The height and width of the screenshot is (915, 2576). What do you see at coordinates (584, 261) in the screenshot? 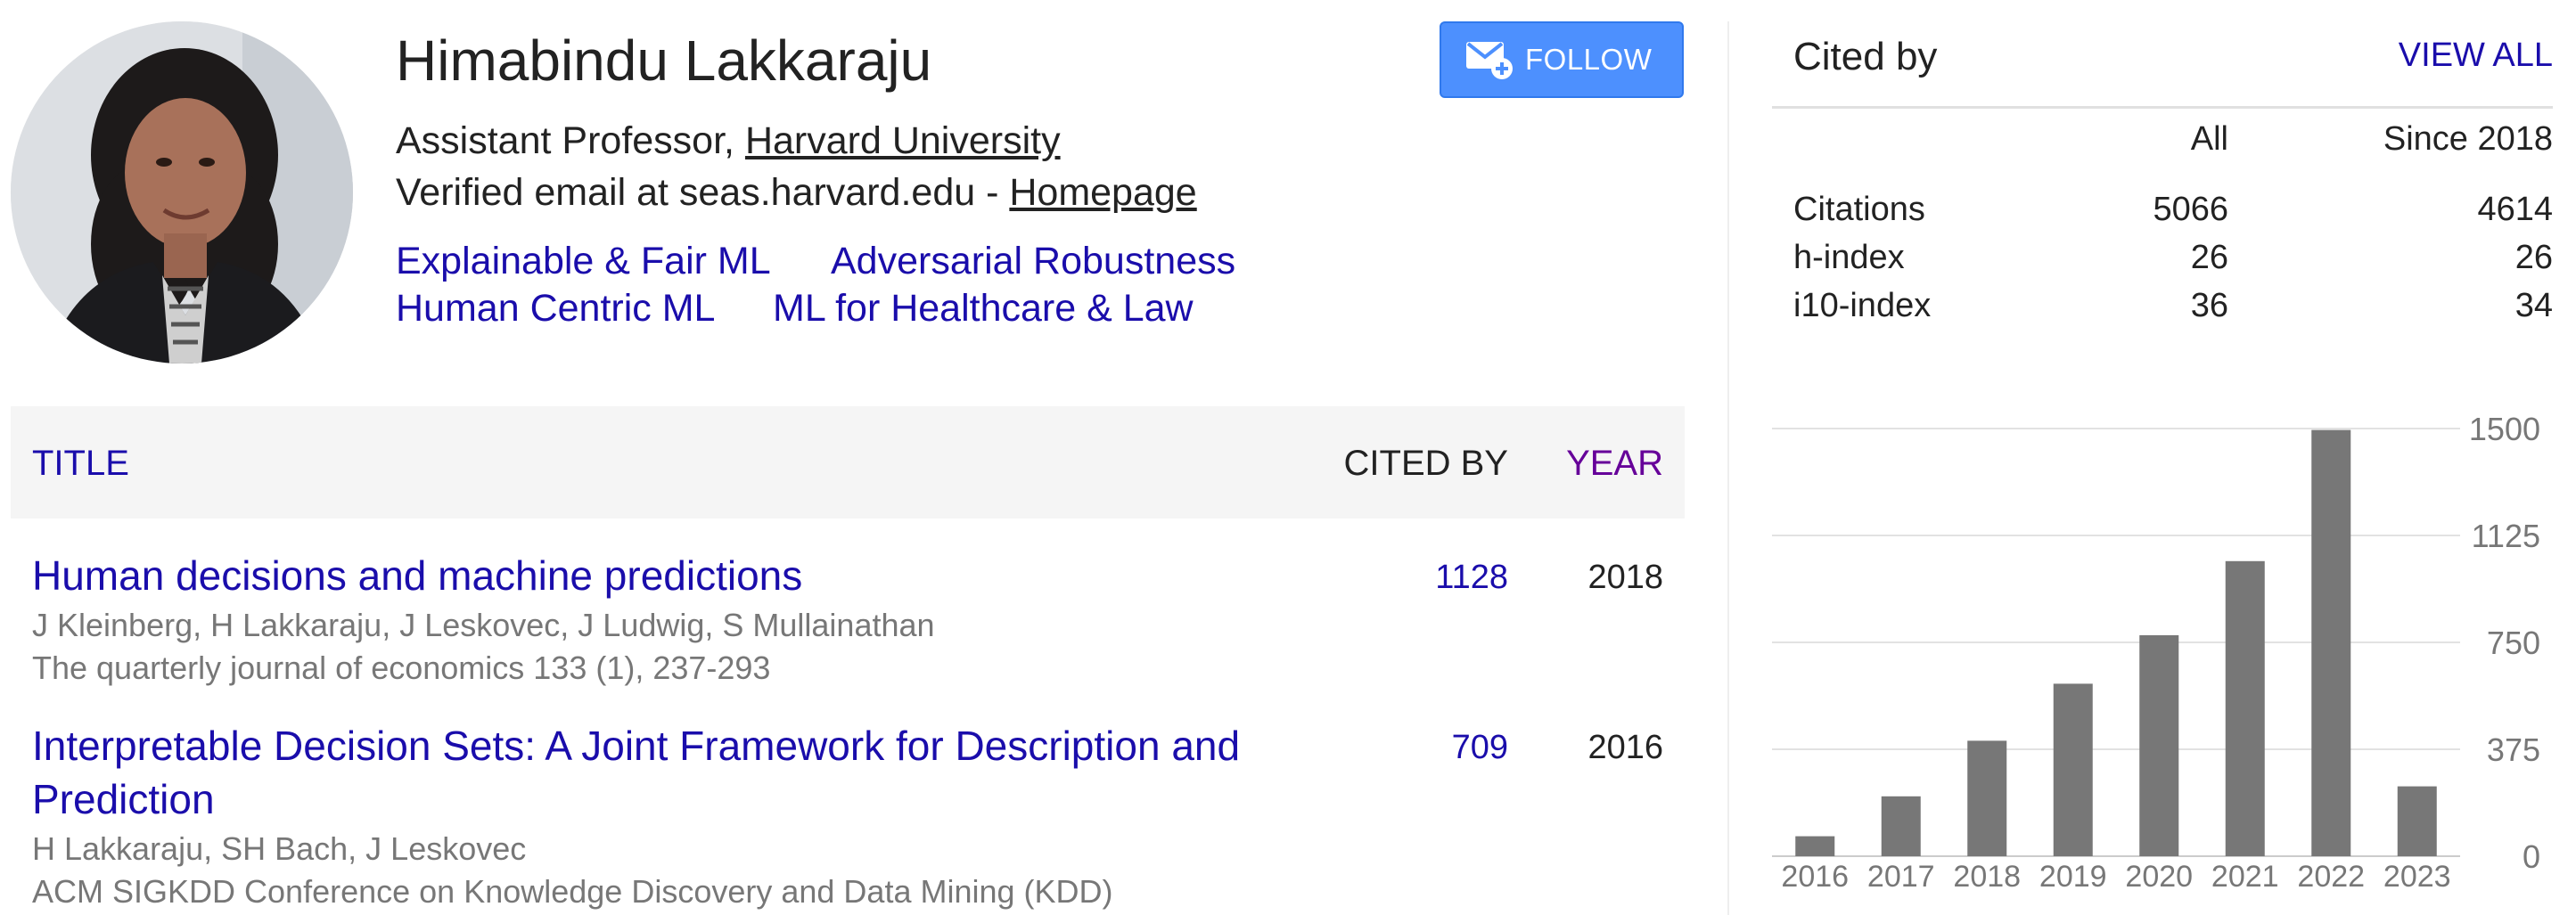
I see `interest-link: Explainable & Fair ML` at bounding box center [584, 261].